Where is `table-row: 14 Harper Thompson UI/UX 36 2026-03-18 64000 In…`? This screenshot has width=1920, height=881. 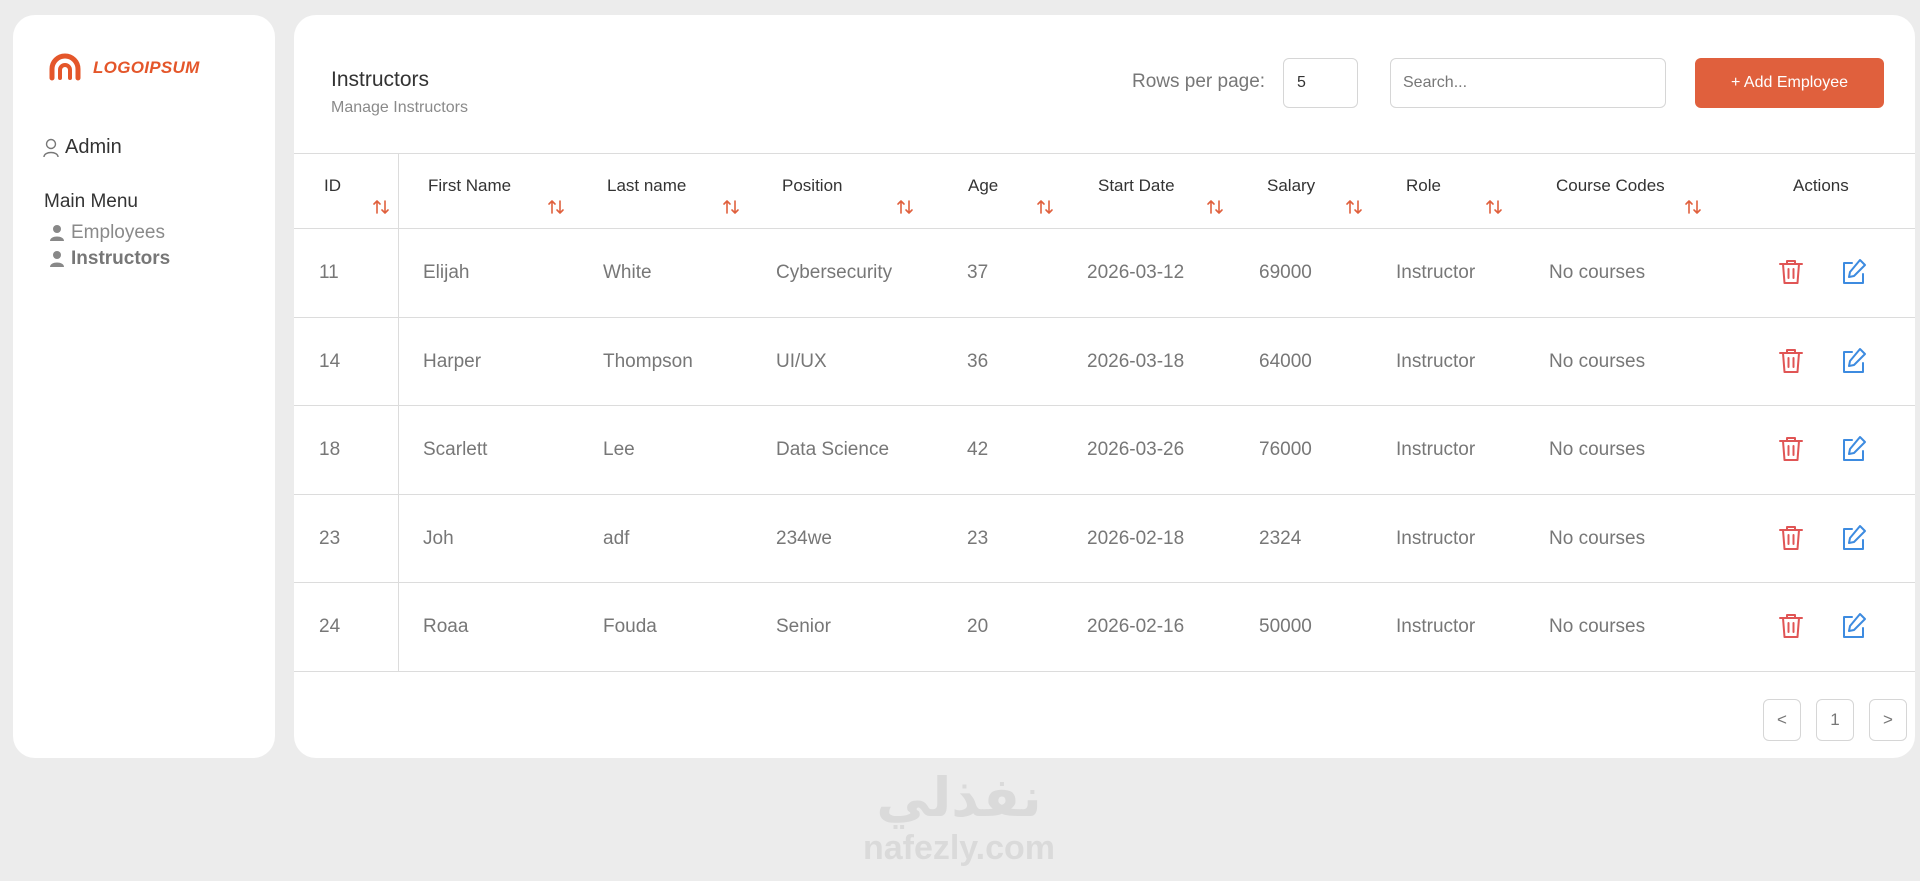
table-row: 14 Harper Thompson UI/UX 36 2026-03-18 64000 In… is located at coordinates (1104, 362).